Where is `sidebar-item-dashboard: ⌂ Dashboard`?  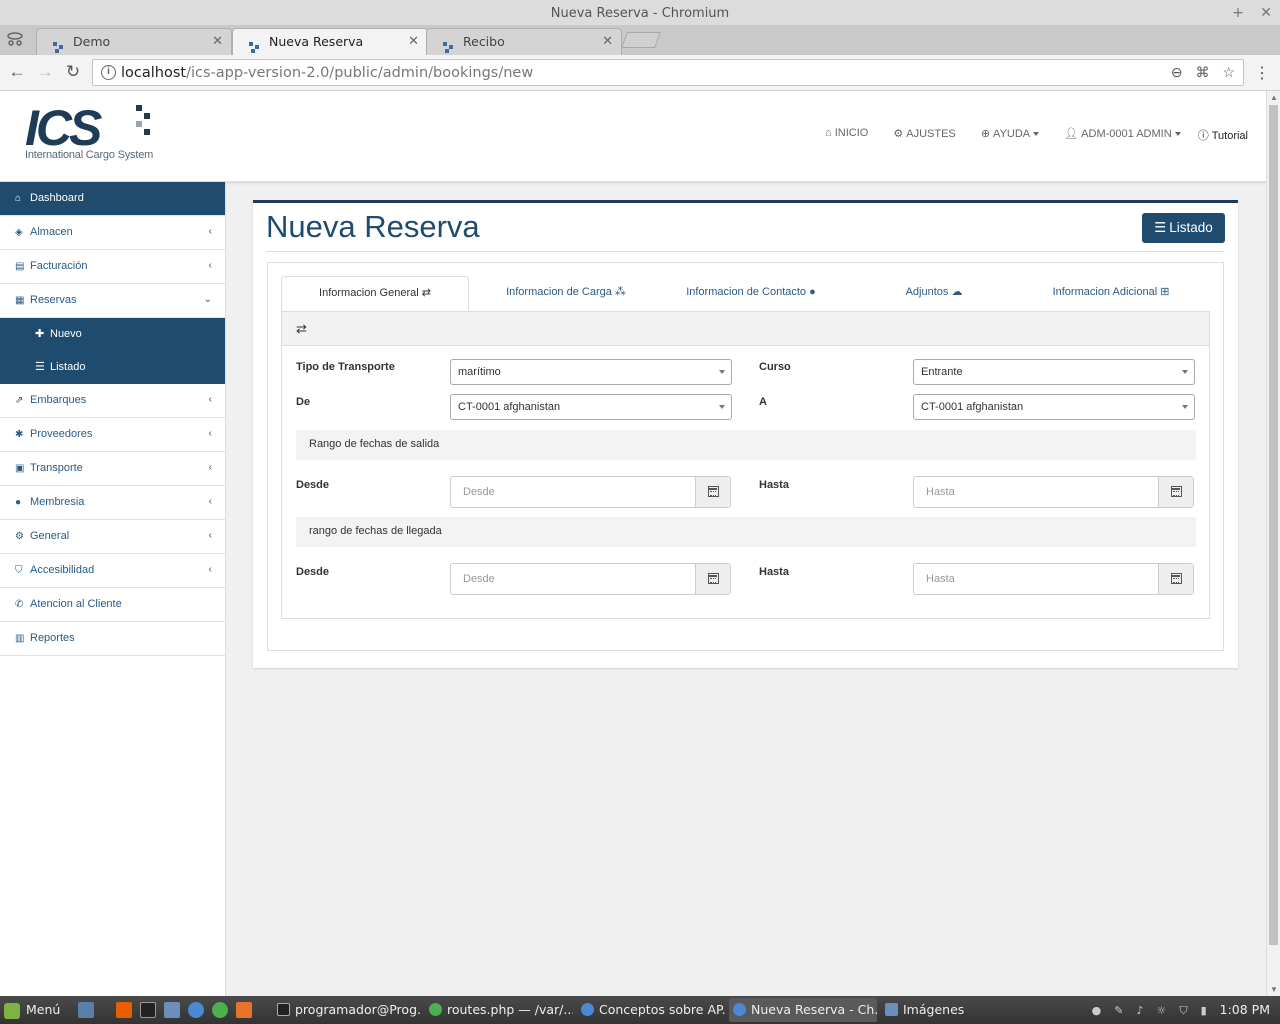 sidebar-item-dashboard: ⌂ Dashboard is located at coordinates (112, 199).